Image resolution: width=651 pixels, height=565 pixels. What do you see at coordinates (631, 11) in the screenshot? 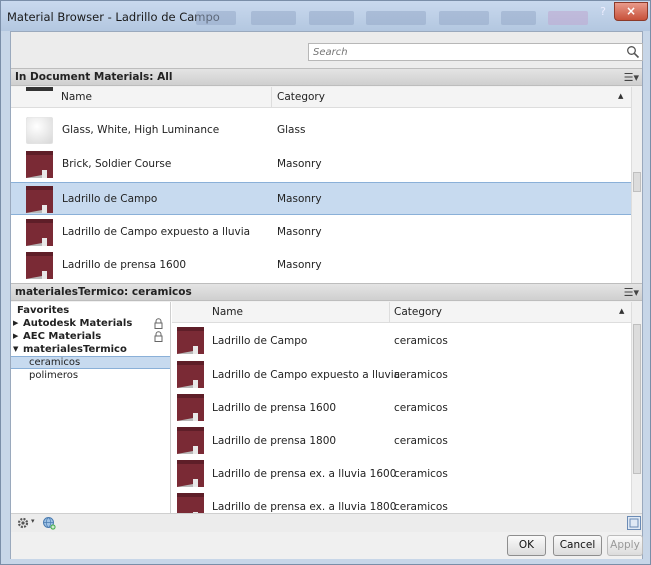
I see `close-button: ×` at bounding box center [631, 11].